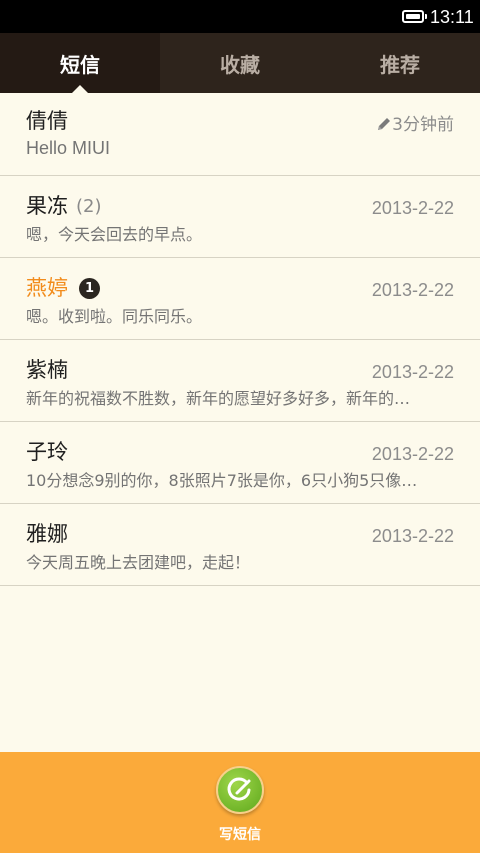 The height and width of the screenshot is (853, 480). Describe the element at coordinates (47, 121) in the screenshot. I see `contact-name: 倩倩` at that location.